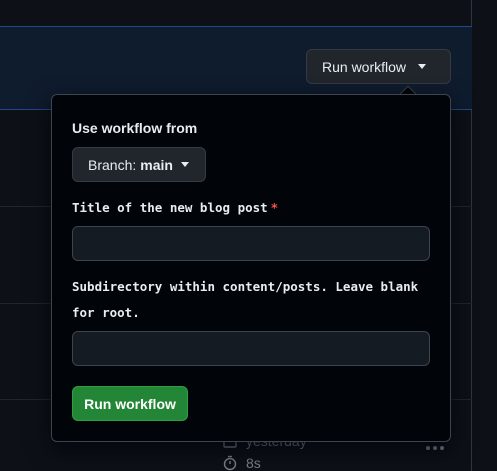  What do you see at coordinates (156, 164) in the screenshot?
I see `branch-name: main` at bounding box center [156, 164].